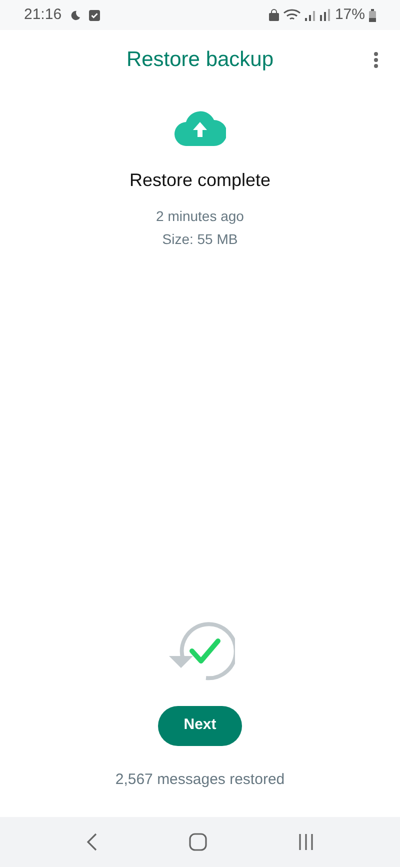  I want to click on backup-size: Size: 55 MB, so click(200, 239).